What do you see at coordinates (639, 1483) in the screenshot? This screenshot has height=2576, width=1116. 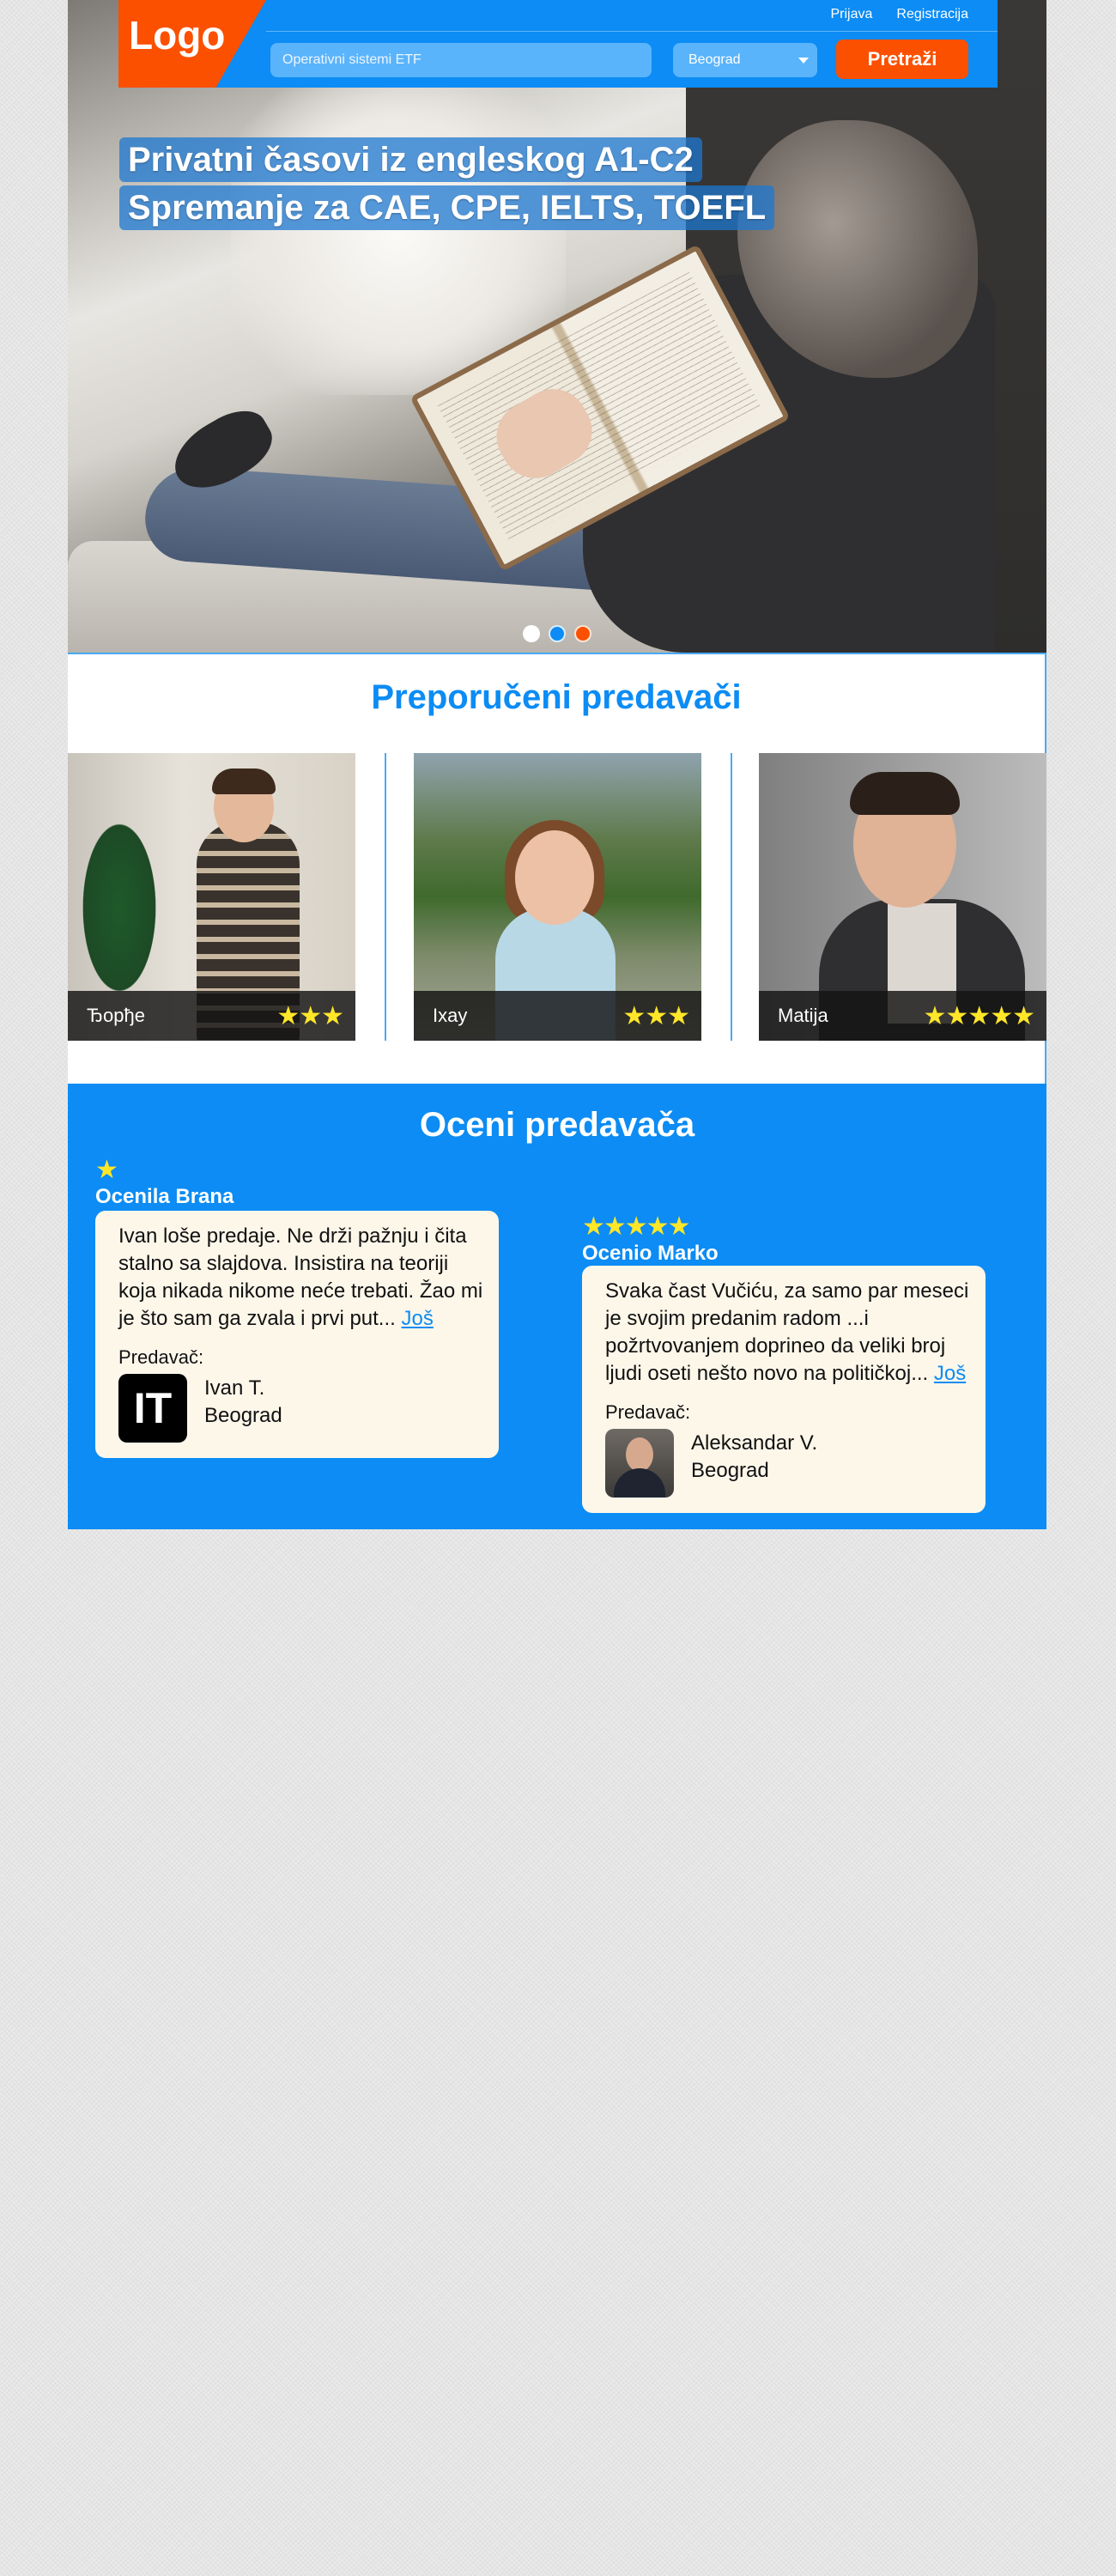 I see `avatar-body` at bounding box center [639, 1483].